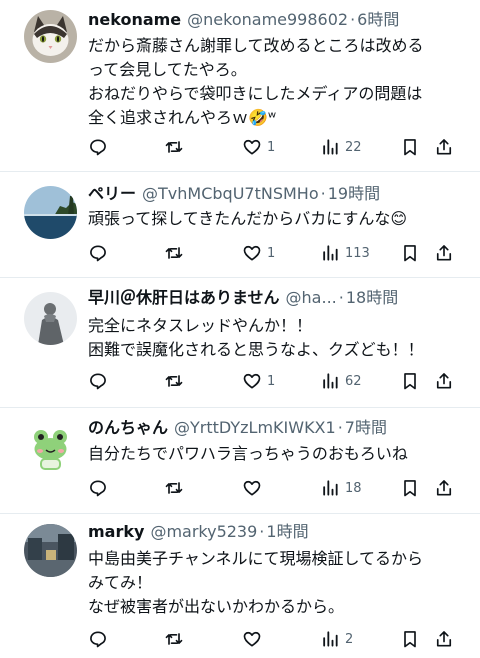  I want to click on cat-avatar-icon, so click(50, 36).